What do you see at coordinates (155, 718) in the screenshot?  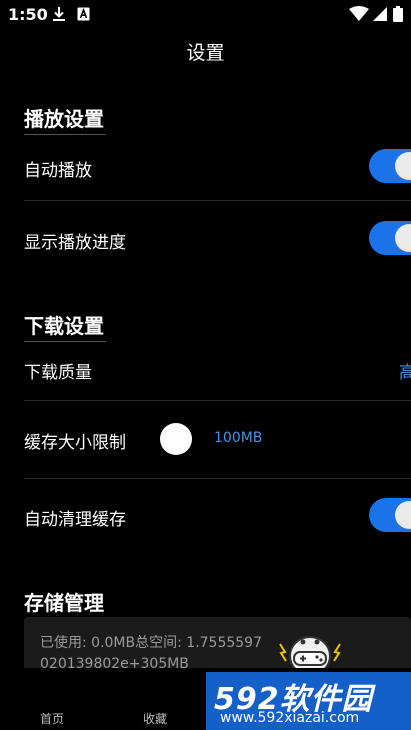 I see `nav-item-favorites: 收藏` at bounding box center [155, 718].